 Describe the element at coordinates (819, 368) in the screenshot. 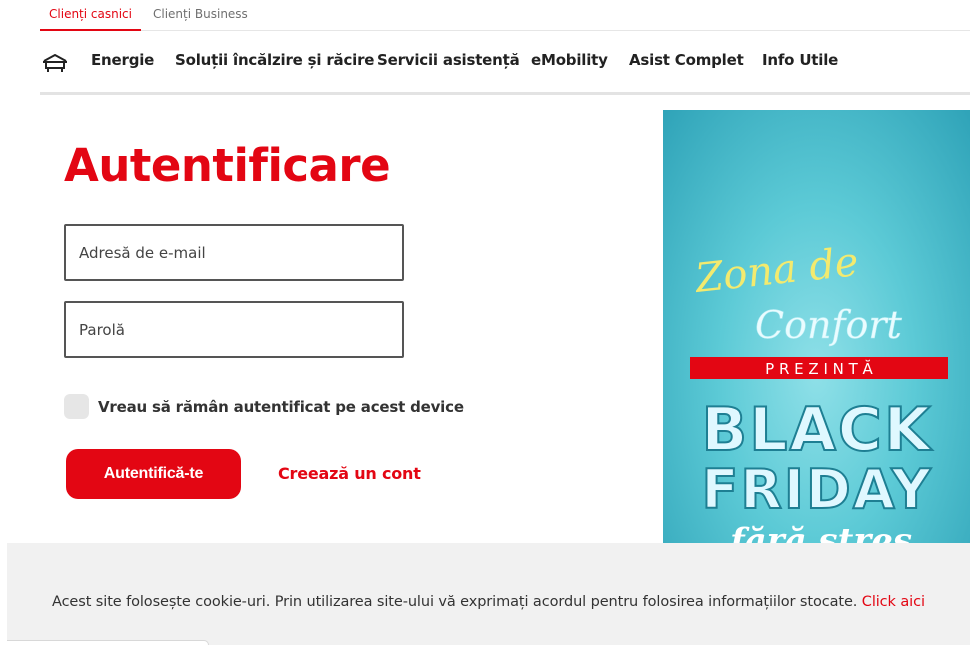

I see `banner-ribbon-text: P R E Z I N T Ă` at that location.